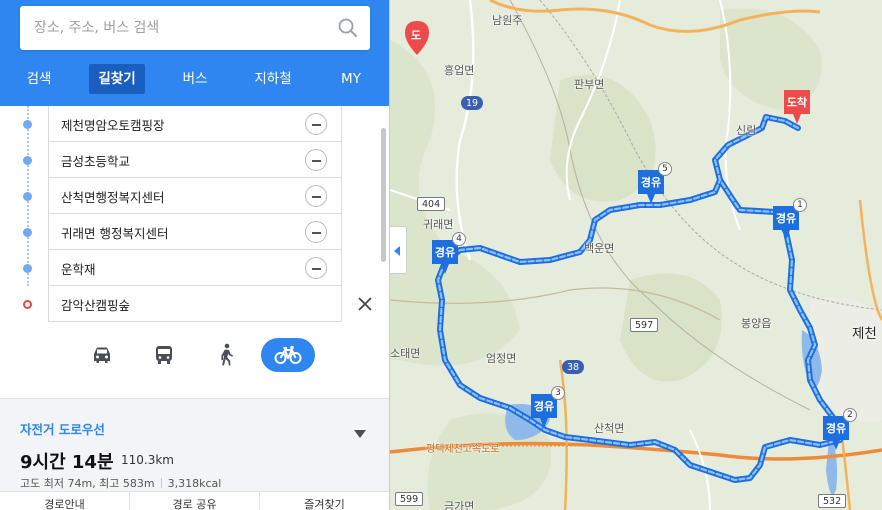  I want to click on travel-mode-selector, so click(194, 356).